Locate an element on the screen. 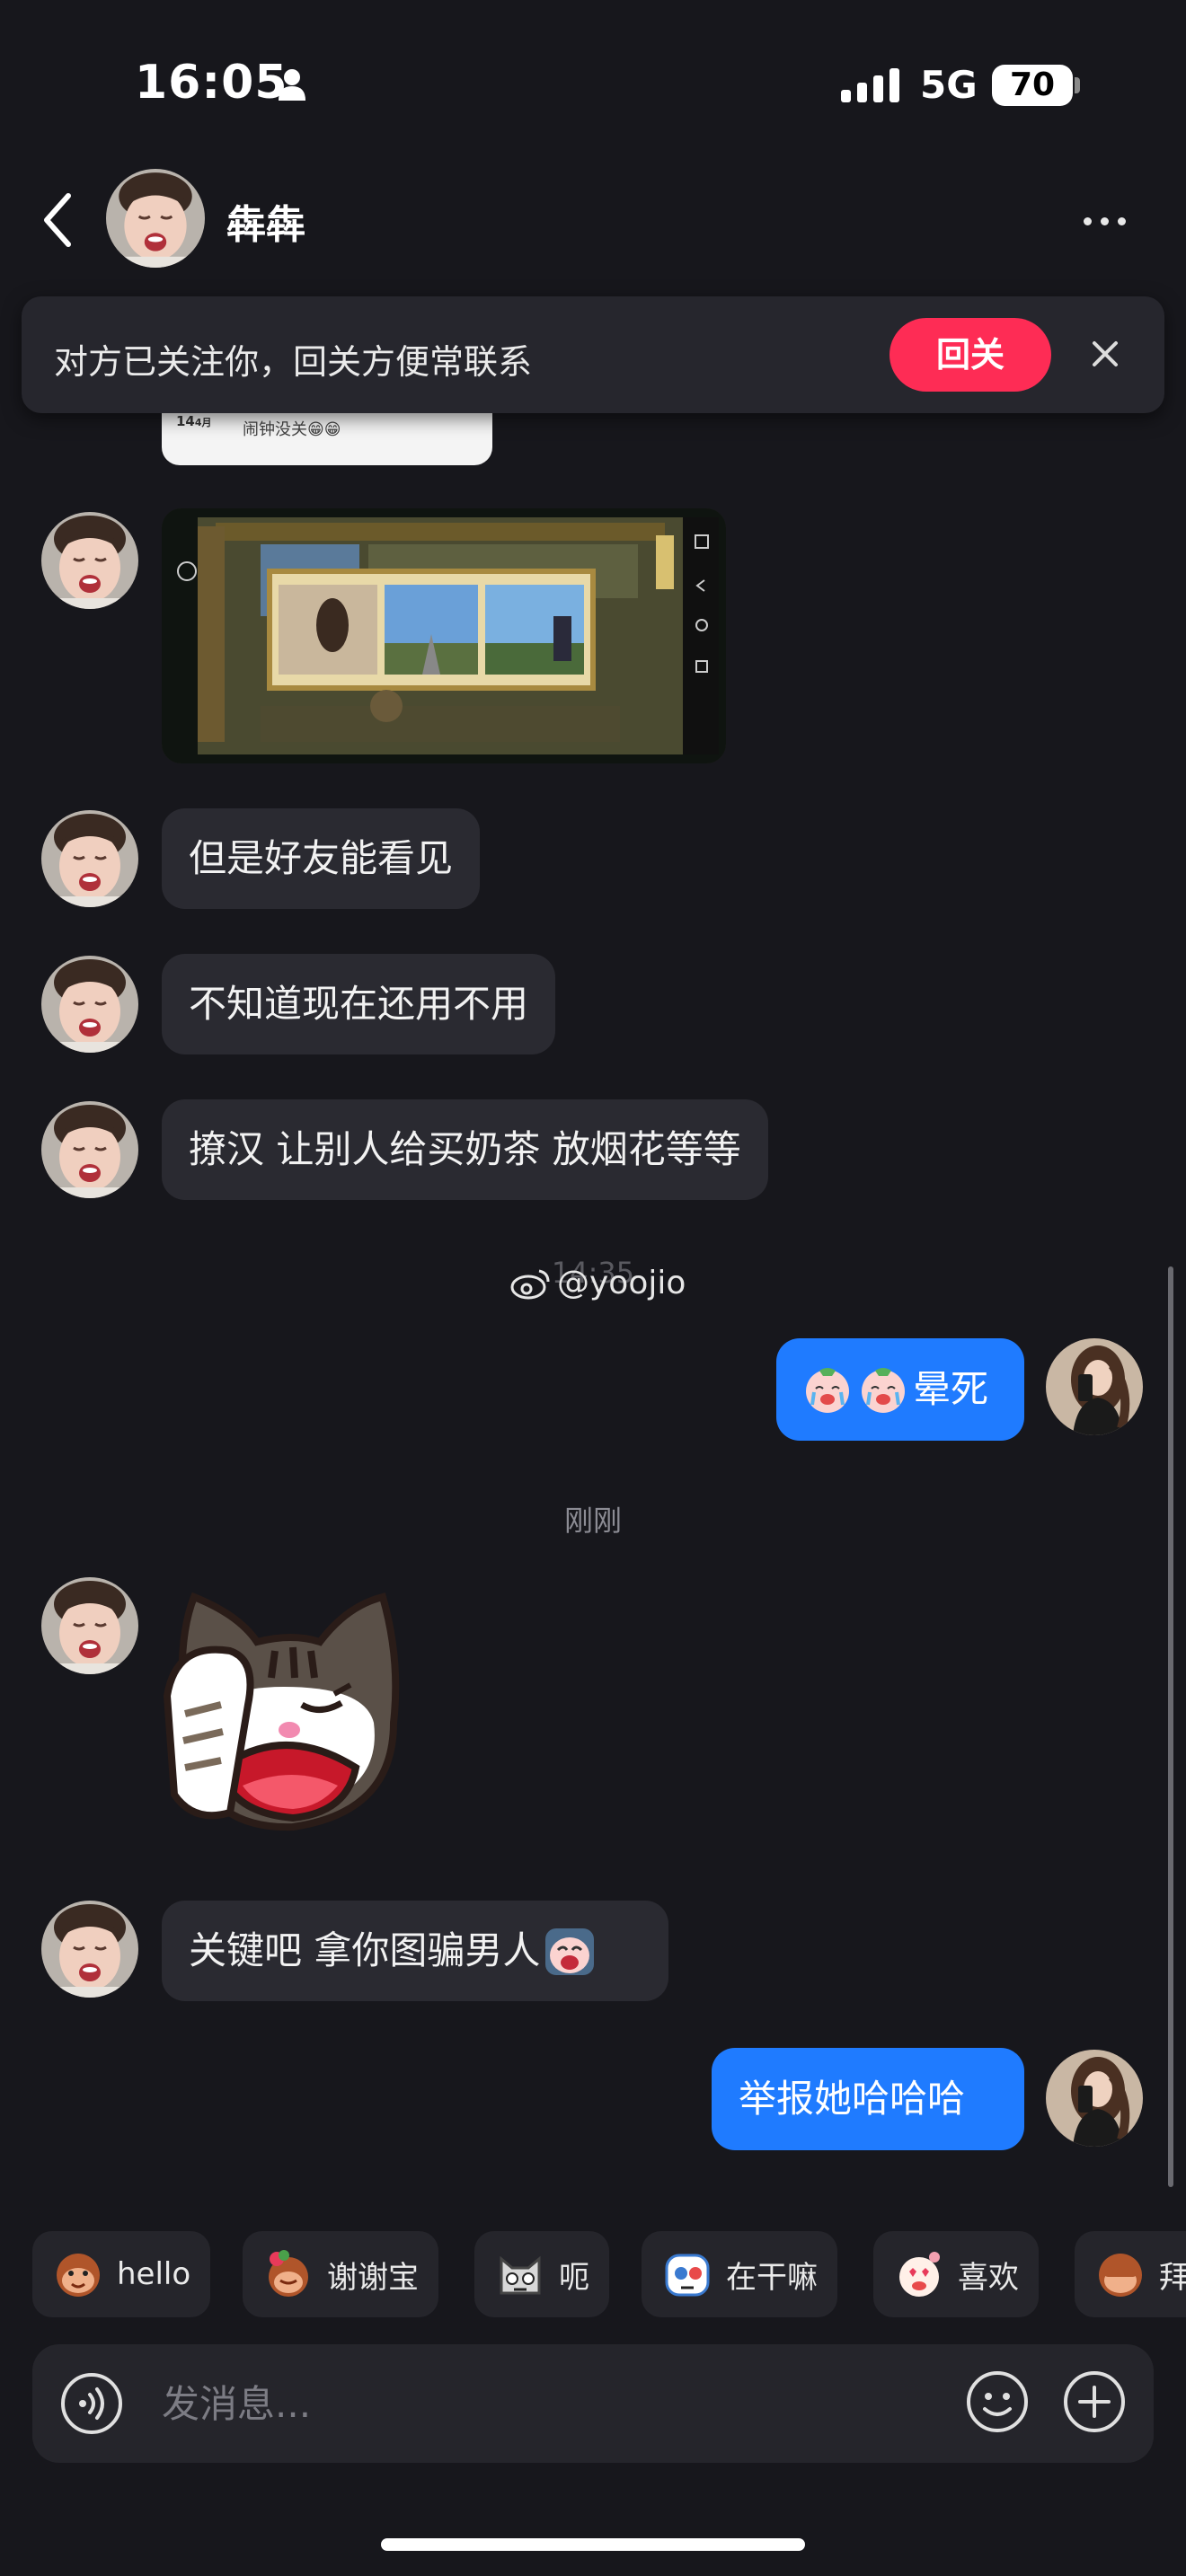 The height and width of the screenshot is (2576, 1186). chip-label: 喜欢 is located at coordinates (988, 2277).